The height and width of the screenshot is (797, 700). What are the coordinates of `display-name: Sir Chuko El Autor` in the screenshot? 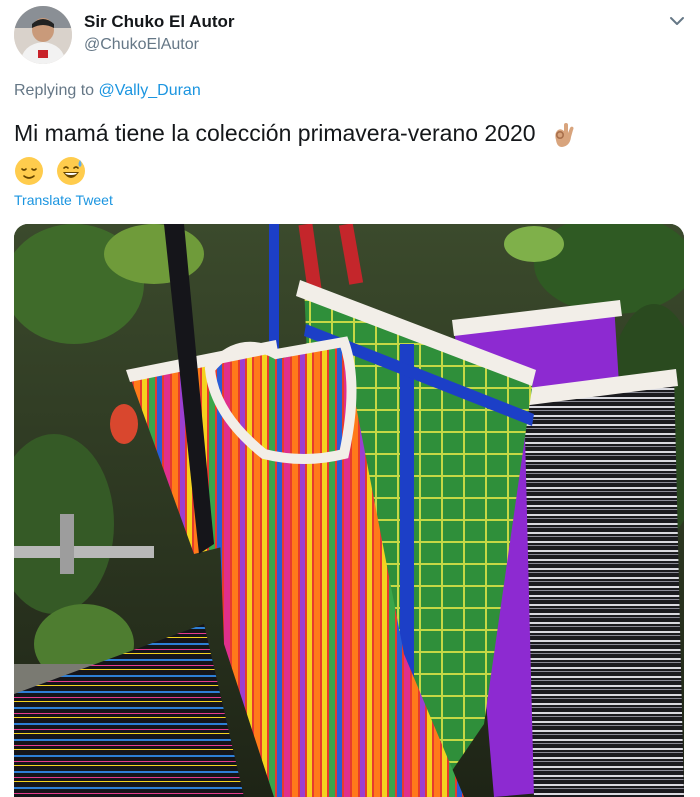 It's located at (159, 22).